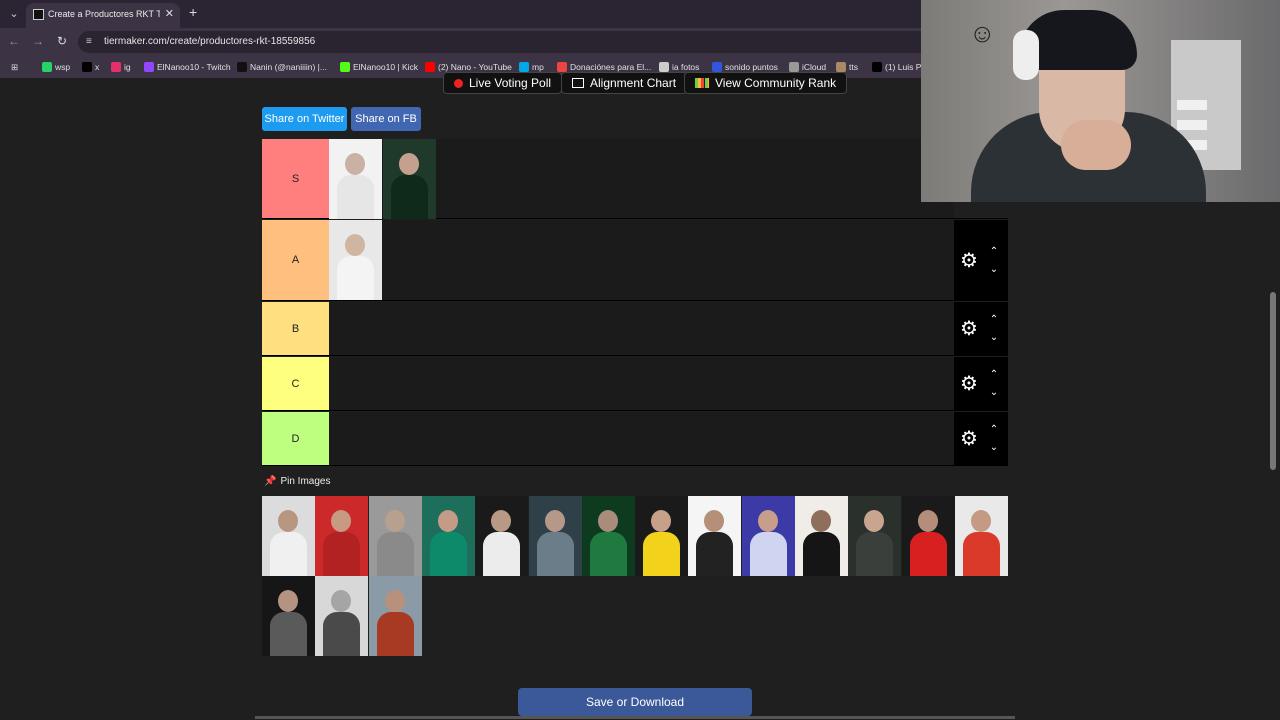  What do you see at coordinates (295, 260) in the screenshot?
I see `tier-label: A` at bounding box center [295, 260].